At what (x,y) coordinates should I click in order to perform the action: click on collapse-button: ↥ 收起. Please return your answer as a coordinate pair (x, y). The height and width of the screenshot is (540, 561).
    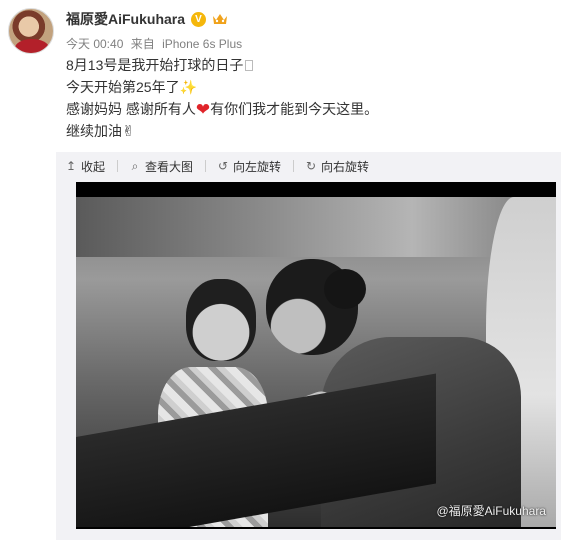
    Looking at the image, I should click on (84, 166).